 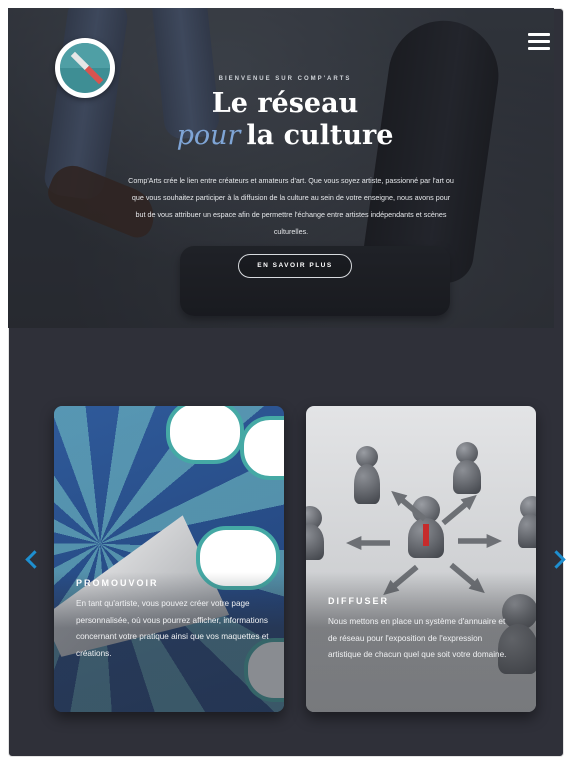 What do you see at coordinates (539, 42) in the screenshot?
I see `hamburger-menu-icon` at bounding box center [539, 42].